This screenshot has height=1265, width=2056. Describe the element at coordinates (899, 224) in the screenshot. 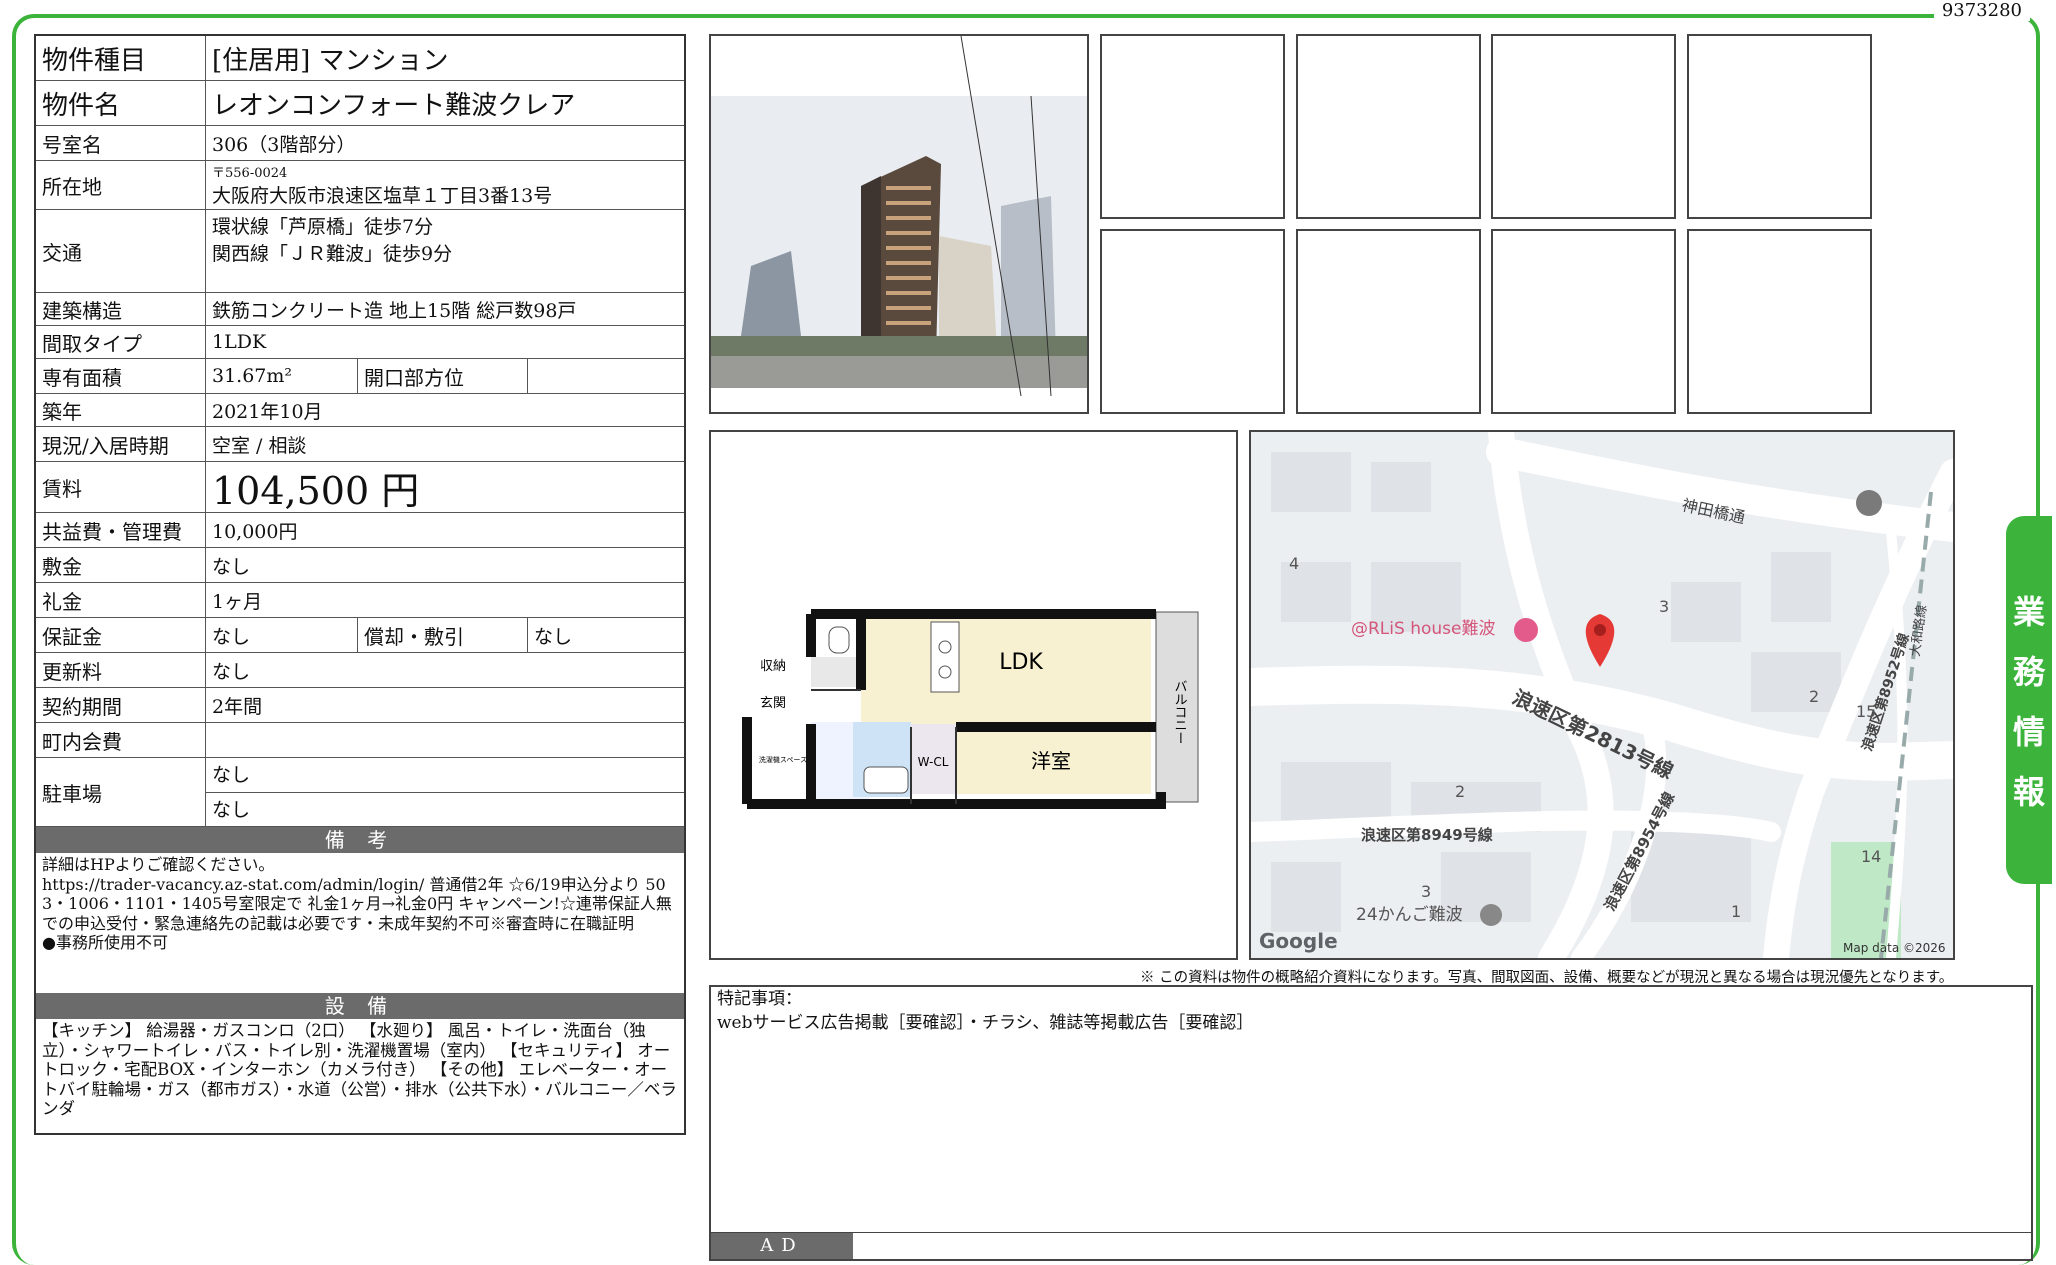

I see `building-photo` at that location.